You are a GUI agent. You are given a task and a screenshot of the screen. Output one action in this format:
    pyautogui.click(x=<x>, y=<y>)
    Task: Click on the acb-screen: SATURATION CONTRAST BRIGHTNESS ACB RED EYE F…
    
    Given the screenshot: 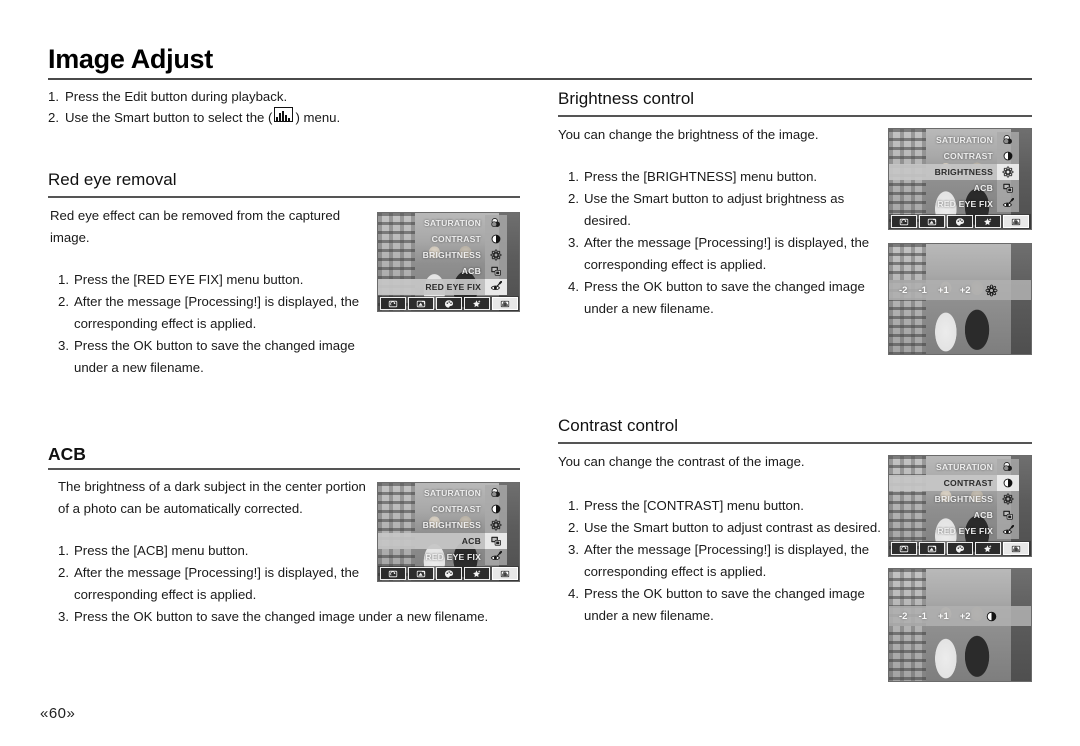 What is the action you would take?
    pyautogui.click(x=448, y=532)
    